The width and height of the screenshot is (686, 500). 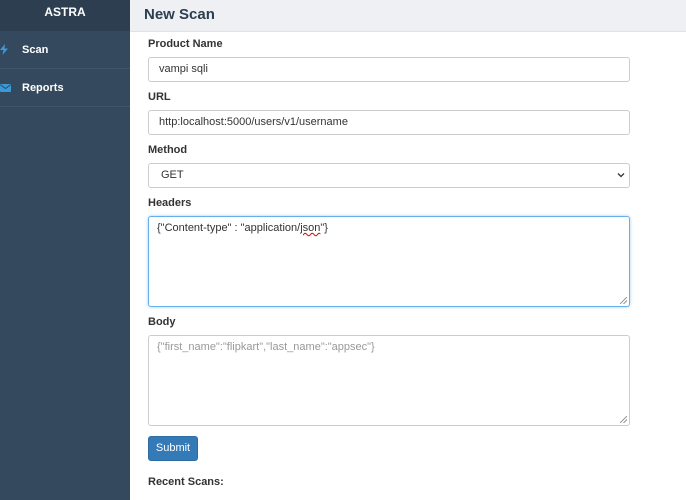 I want to click on method-label: Method, so click(x=168, y=150).